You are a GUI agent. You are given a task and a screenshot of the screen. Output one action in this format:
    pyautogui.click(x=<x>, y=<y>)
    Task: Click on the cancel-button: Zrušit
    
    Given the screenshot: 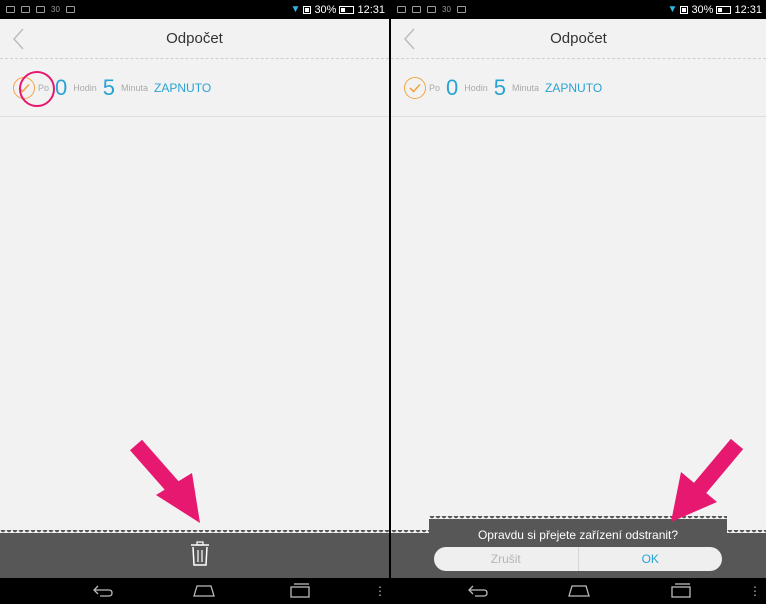 What is the action you would take?
    pyautogui.click(x=506, y=559)
    